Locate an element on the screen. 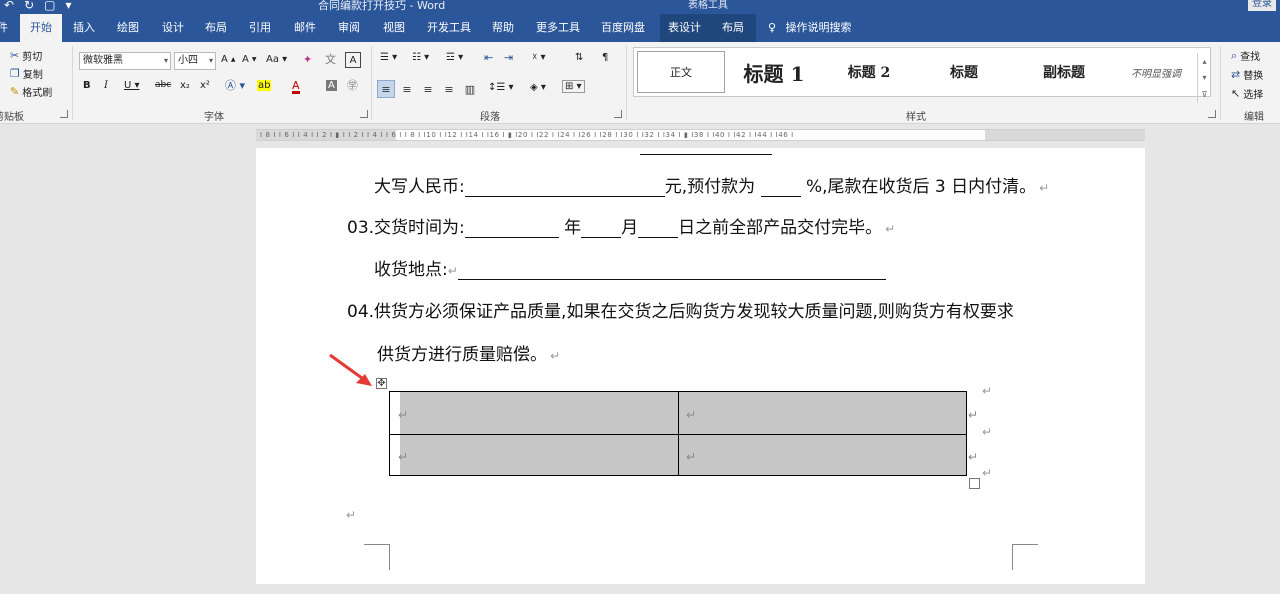 This screenshot has width=1280, height=594. blank-year is located at coordinates (511, 229).